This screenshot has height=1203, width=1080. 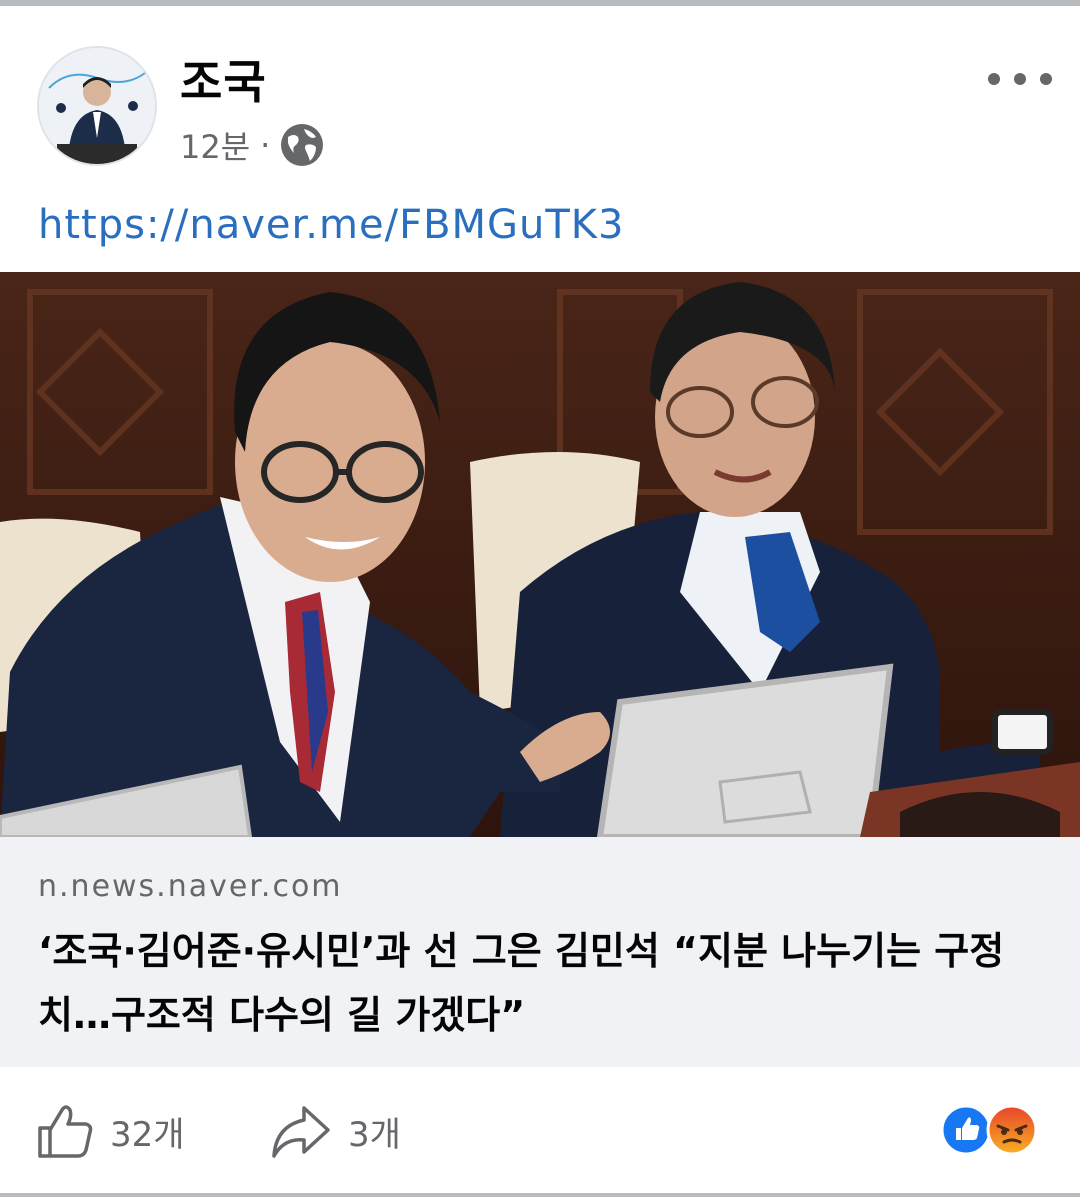 I want to click on share-count: 3개, so click(x=374, y=1134).